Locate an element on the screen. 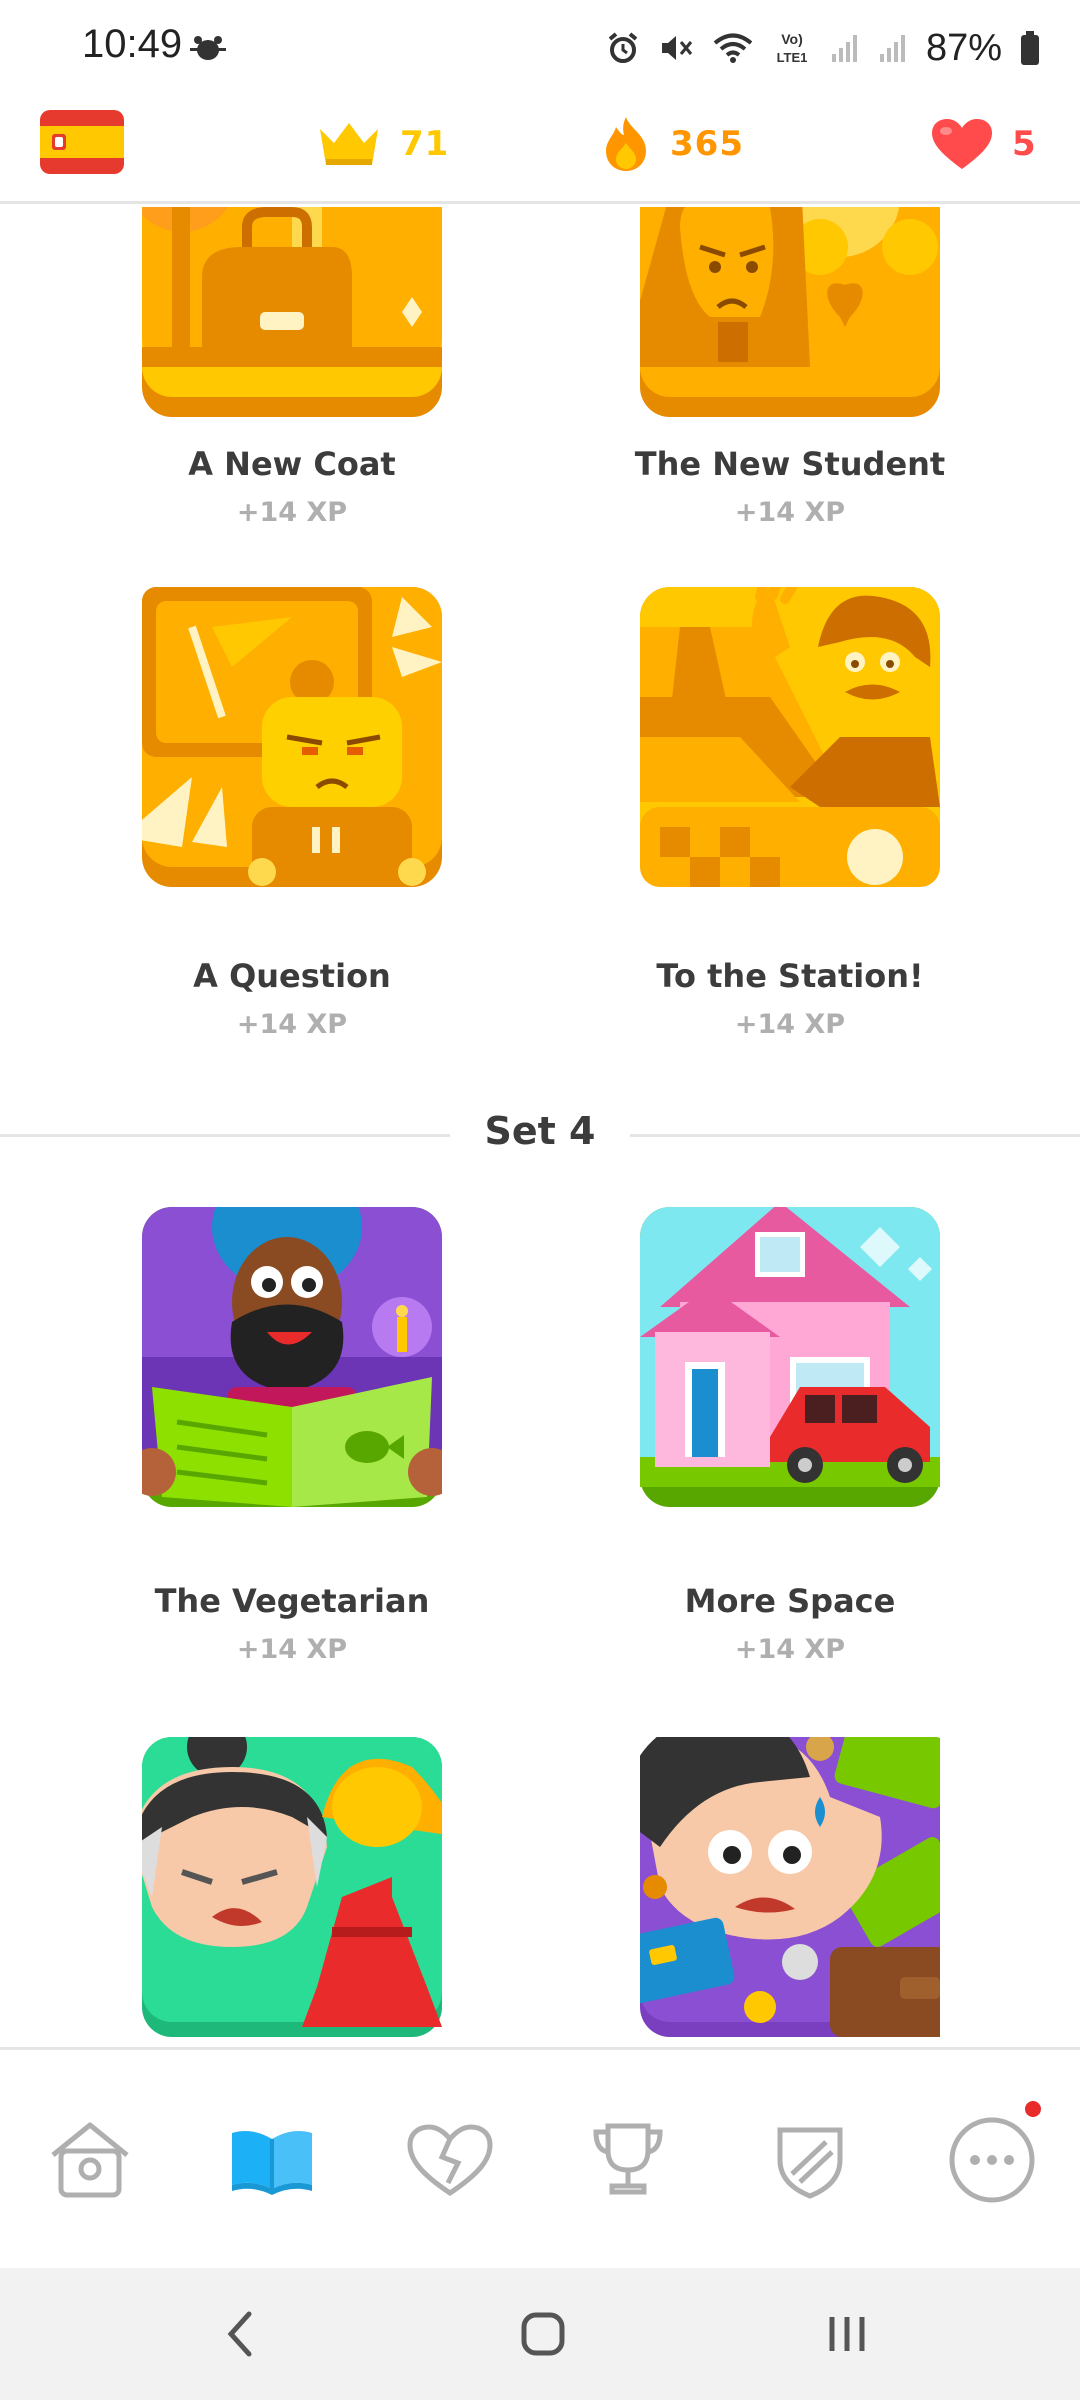 The image size is (1080, 2400). home-icon is located at coordinates (90, 2160).